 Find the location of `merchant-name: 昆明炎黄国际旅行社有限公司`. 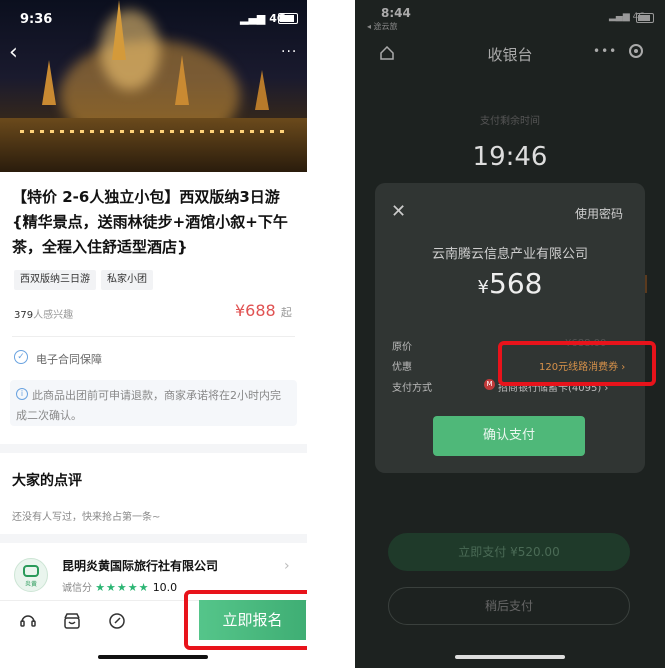

merchant-name: 昆明炎黄国际旅行社有限公司 is located at coordinates (140, 566).